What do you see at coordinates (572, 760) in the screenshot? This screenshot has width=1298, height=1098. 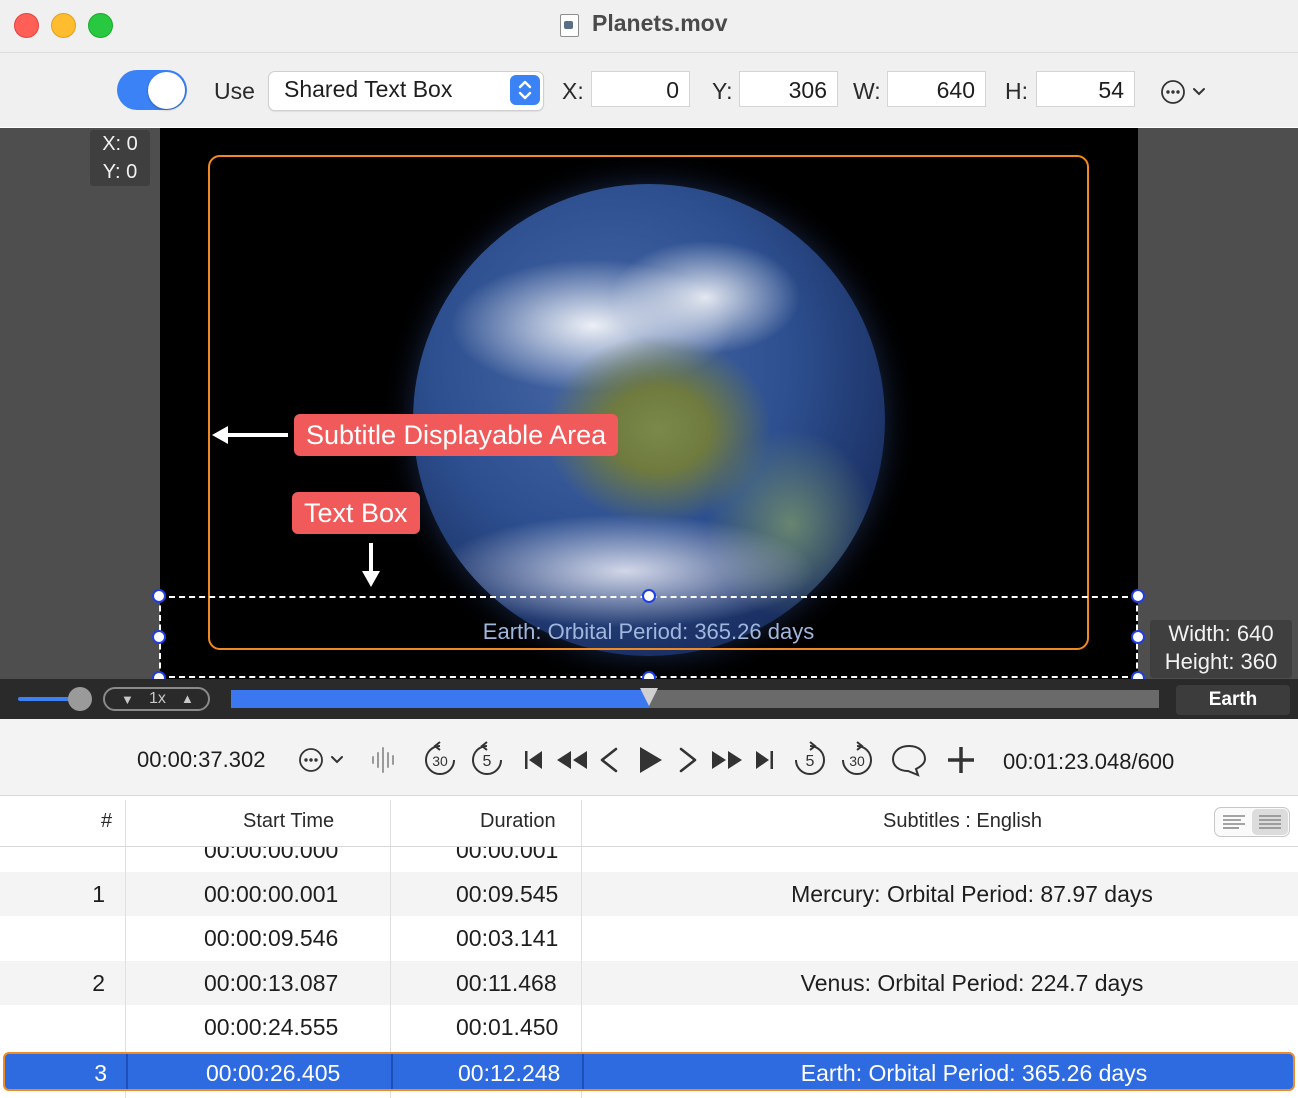 I see `rewind-button` at bounding box center [572, 760].